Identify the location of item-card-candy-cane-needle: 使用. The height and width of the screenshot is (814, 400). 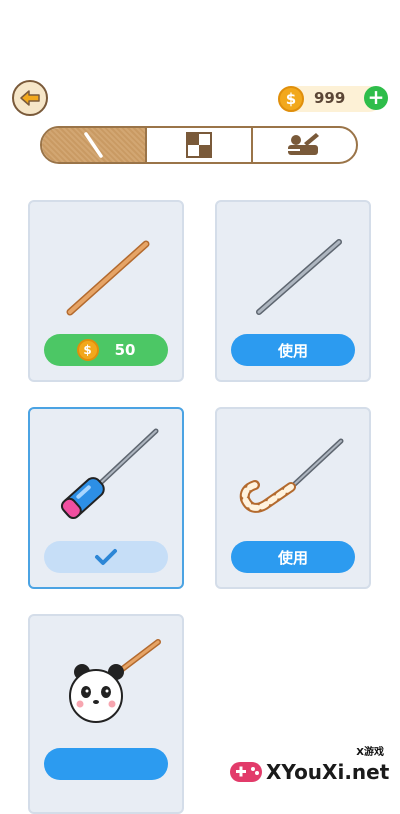
(293, 498).